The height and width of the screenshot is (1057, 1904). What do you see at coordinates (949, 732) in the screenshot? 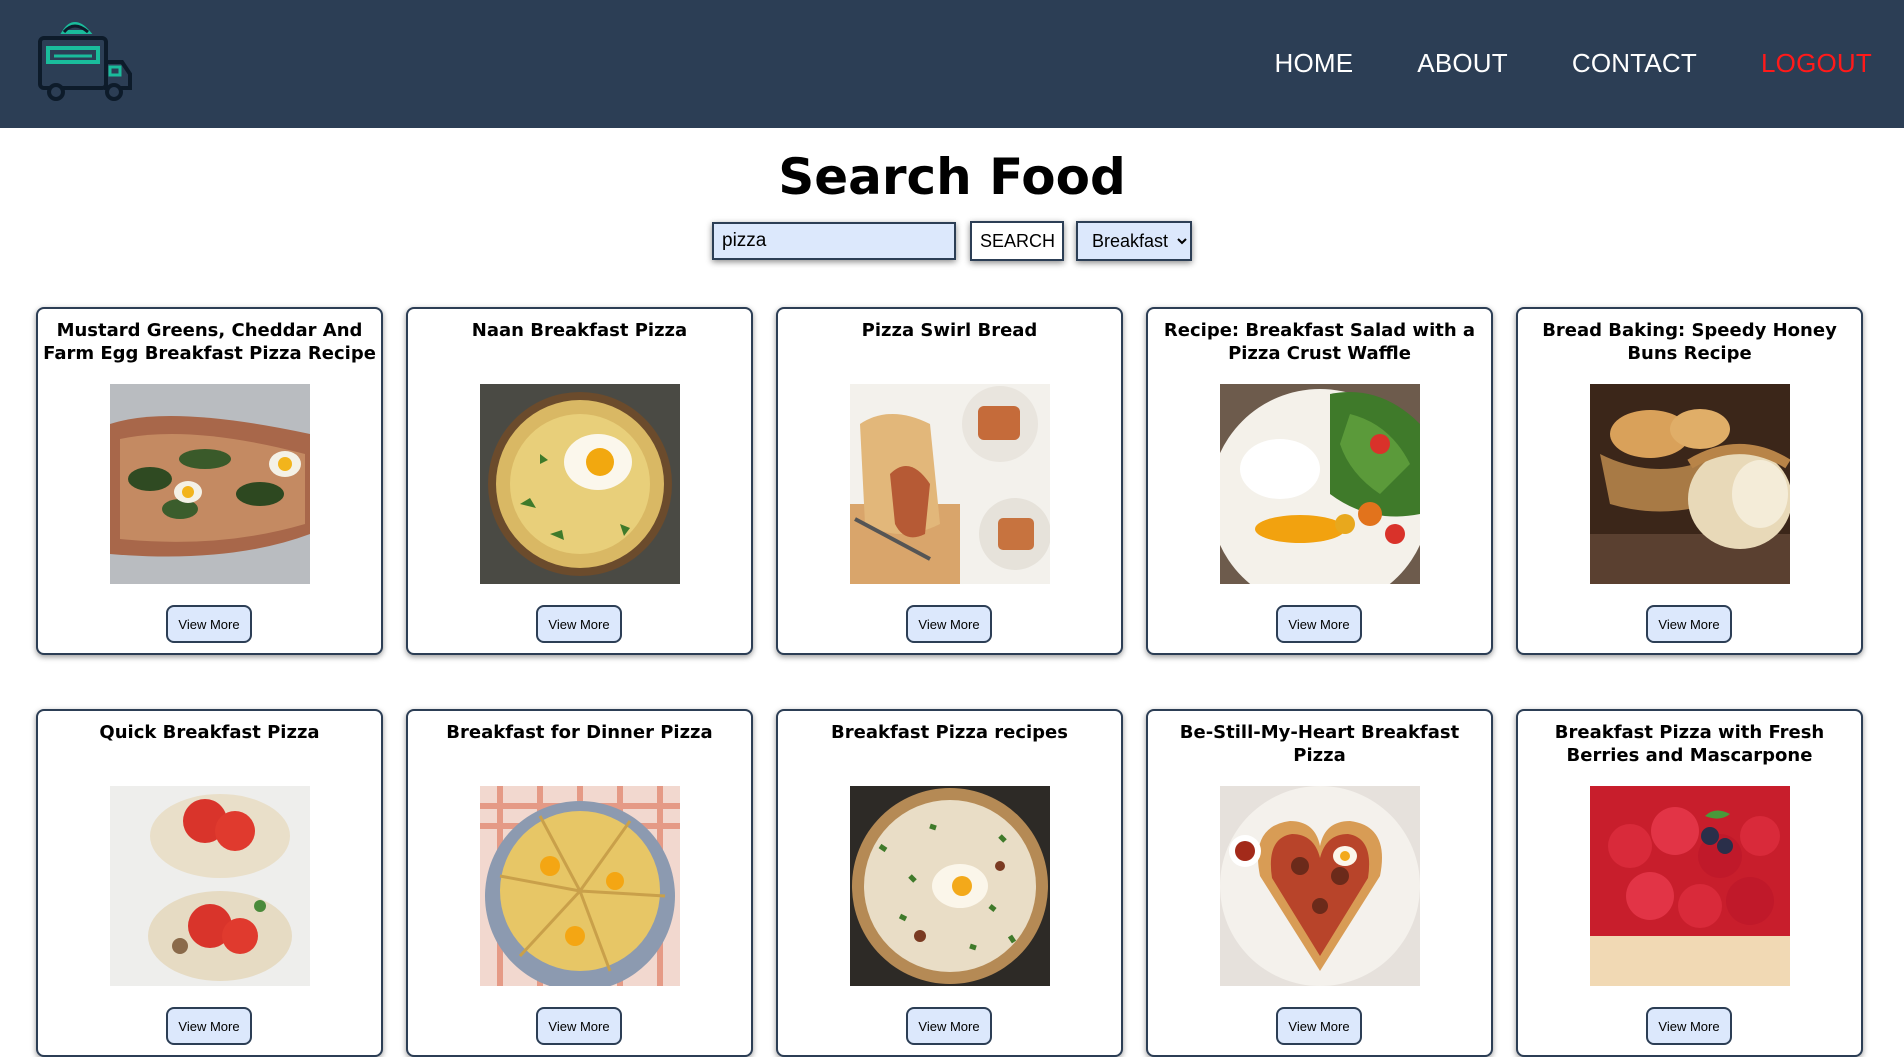
I see `recipe-title: Breakfast Pizza recipes` at bounding box center [949, 732].